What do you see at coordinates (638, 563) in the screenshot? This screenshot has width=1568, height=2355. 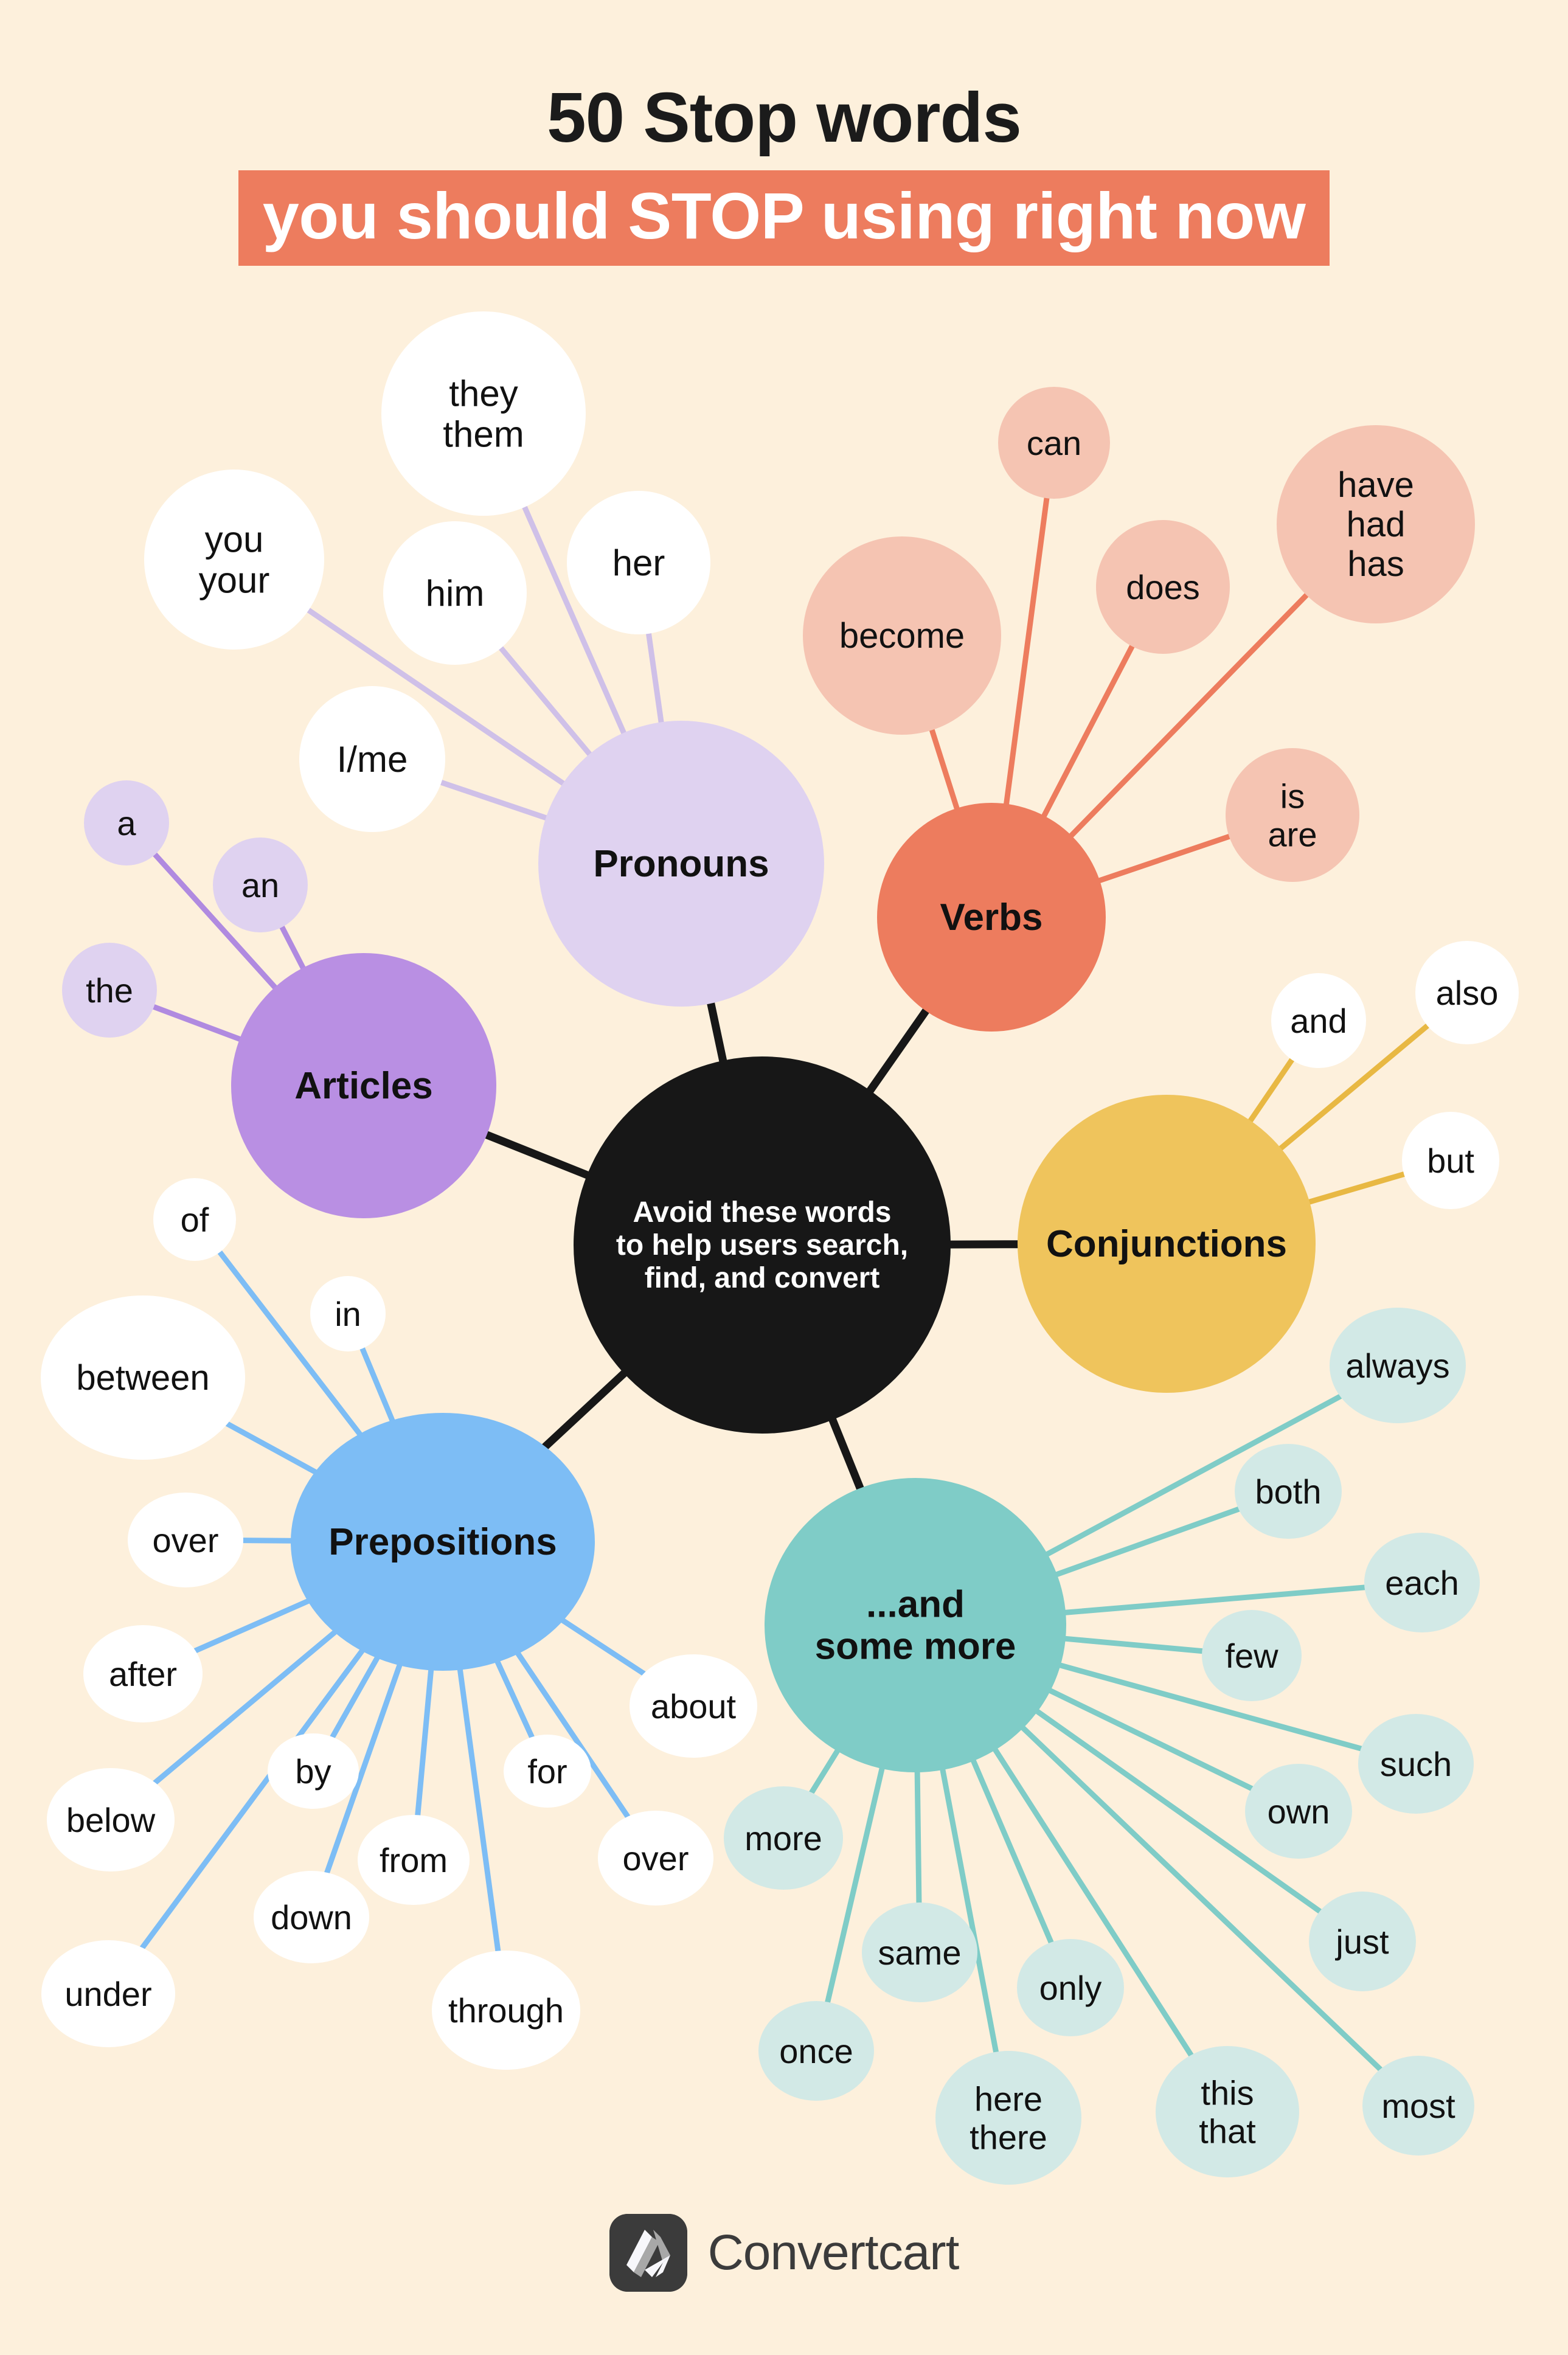 I see `word-bubble-label: her` at bounding box center [638, 563].